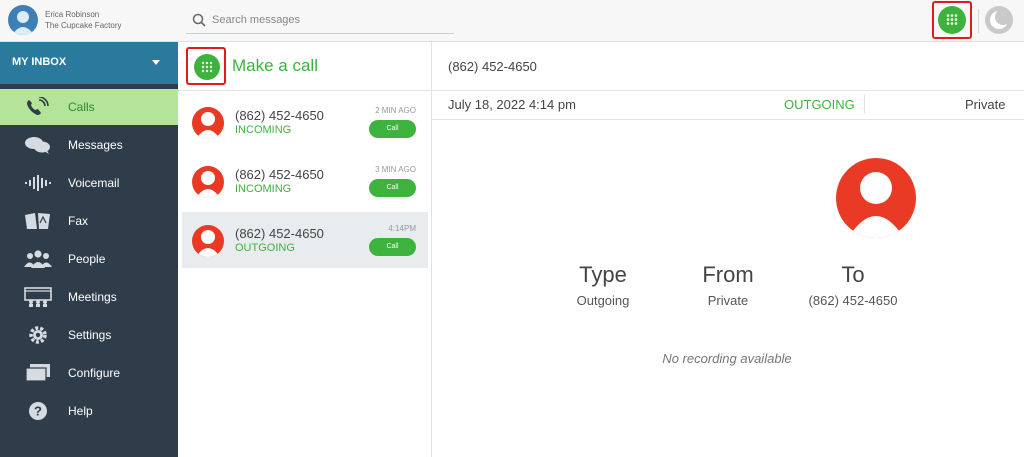  Describe the element at coordinates (395, 169) in the screenshot. I see `call-time: 3 MIN AGO` at that location.